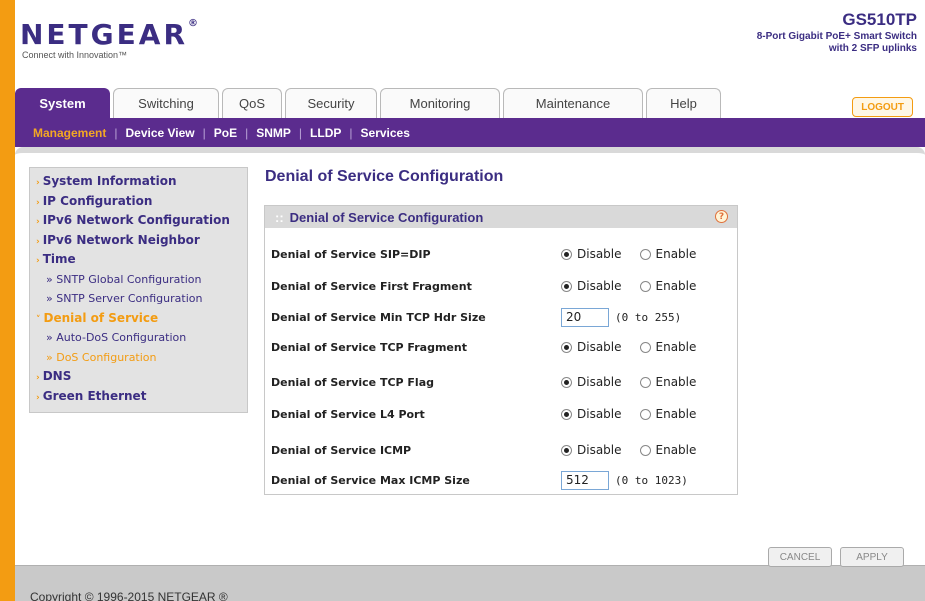  Describe the element at coordinates (252, 103) in the screenshot. I see `tab-qos: QoS` at that location.